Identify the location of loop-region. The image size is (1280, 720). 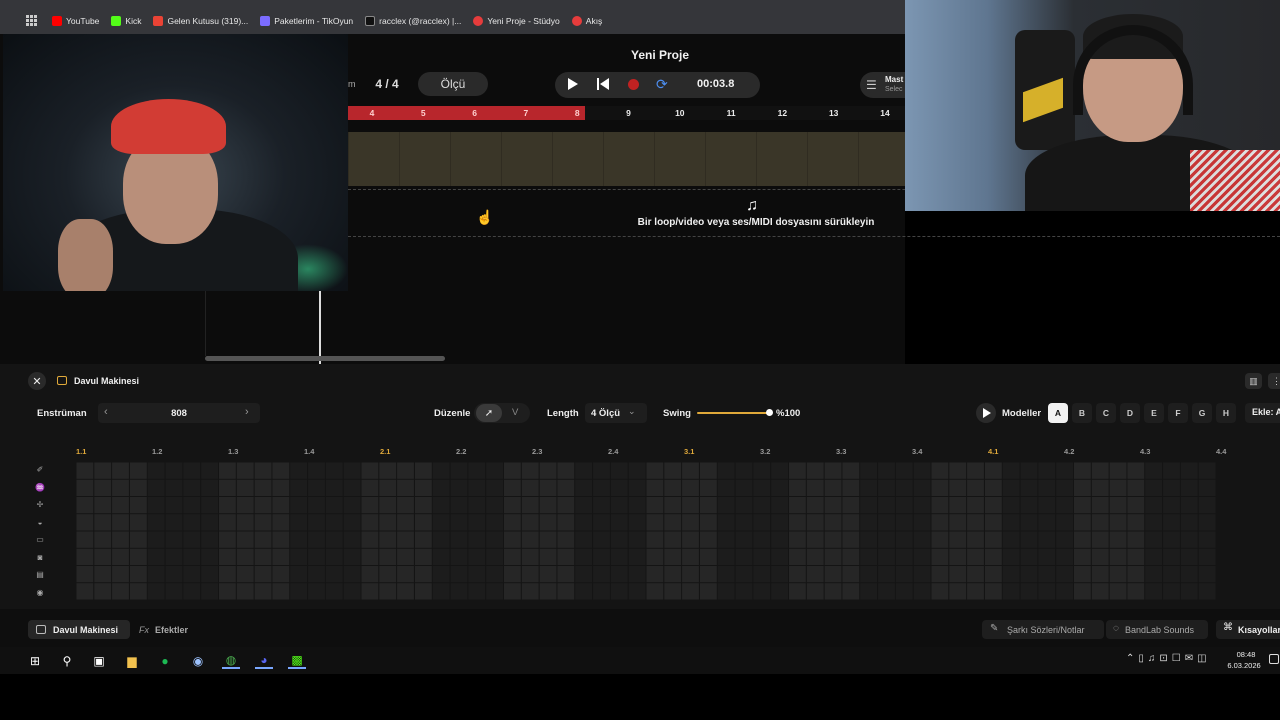
(466, 113).